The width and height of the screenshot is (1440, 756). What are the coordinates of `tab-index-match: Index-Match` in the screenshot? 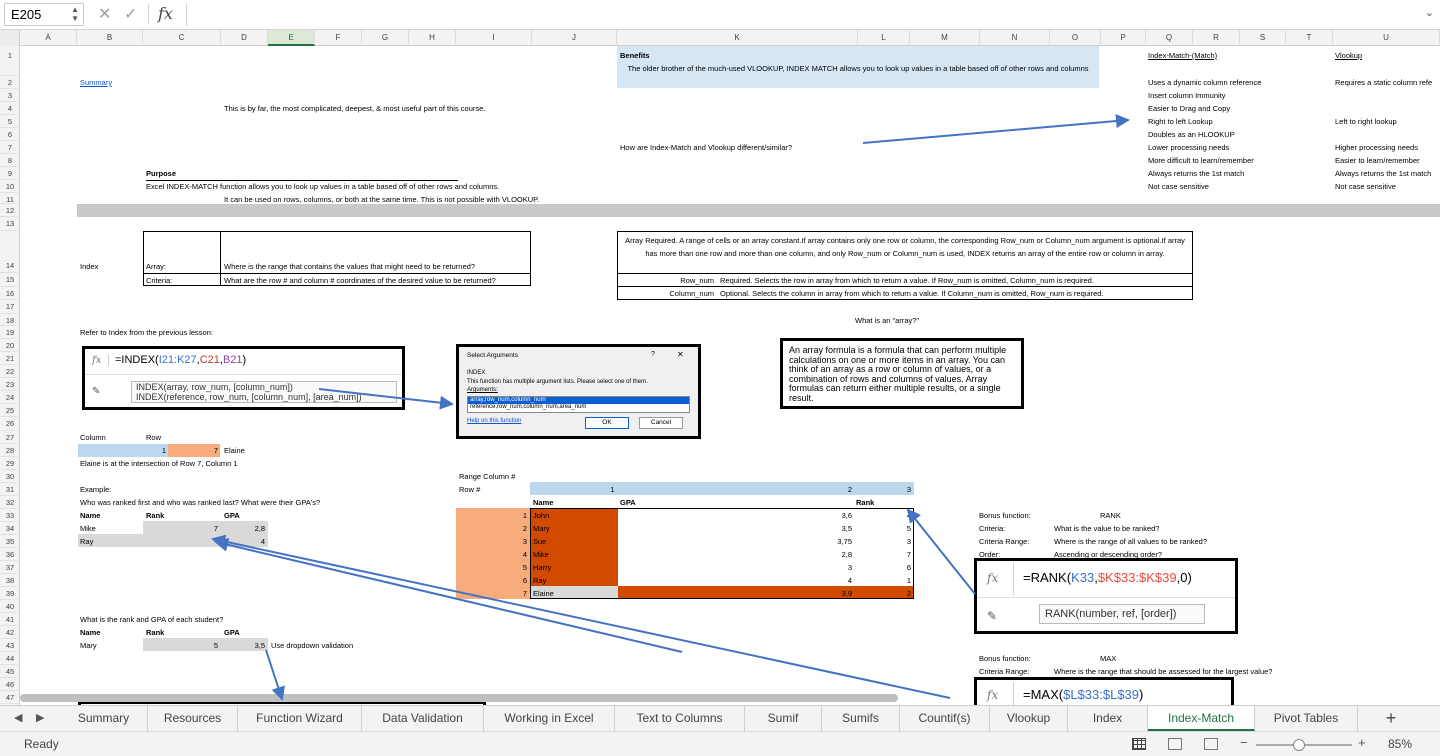 It's located at (1201, 718).